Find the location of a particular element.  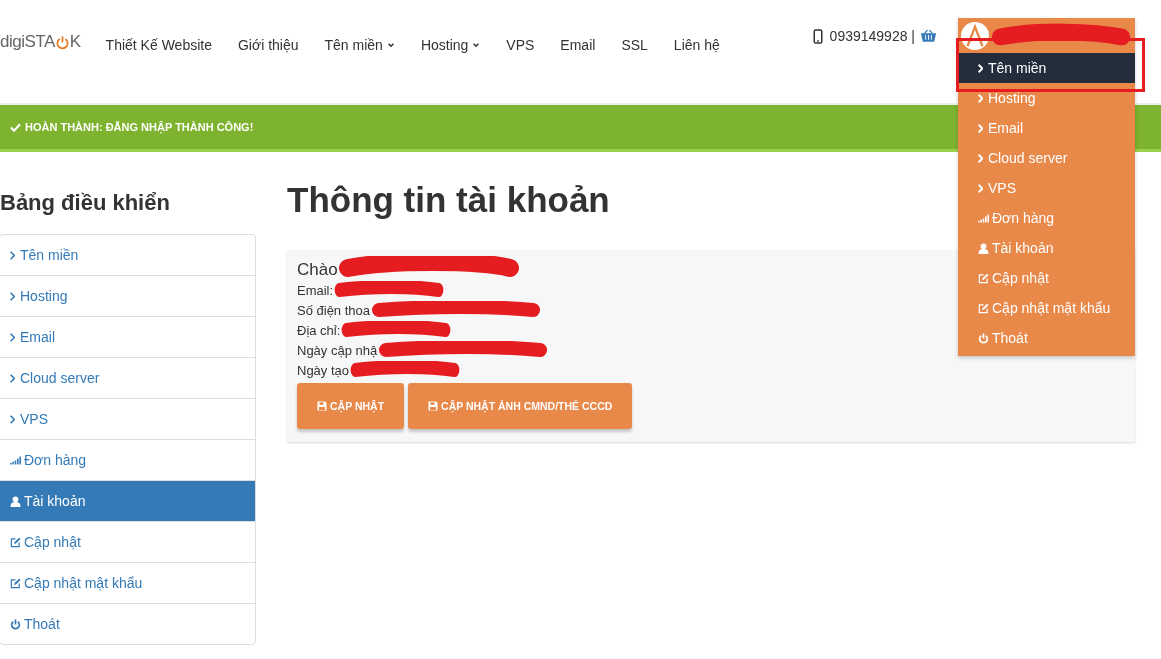

menu-item: Tài khoản is located at coordinates (1046, 248).